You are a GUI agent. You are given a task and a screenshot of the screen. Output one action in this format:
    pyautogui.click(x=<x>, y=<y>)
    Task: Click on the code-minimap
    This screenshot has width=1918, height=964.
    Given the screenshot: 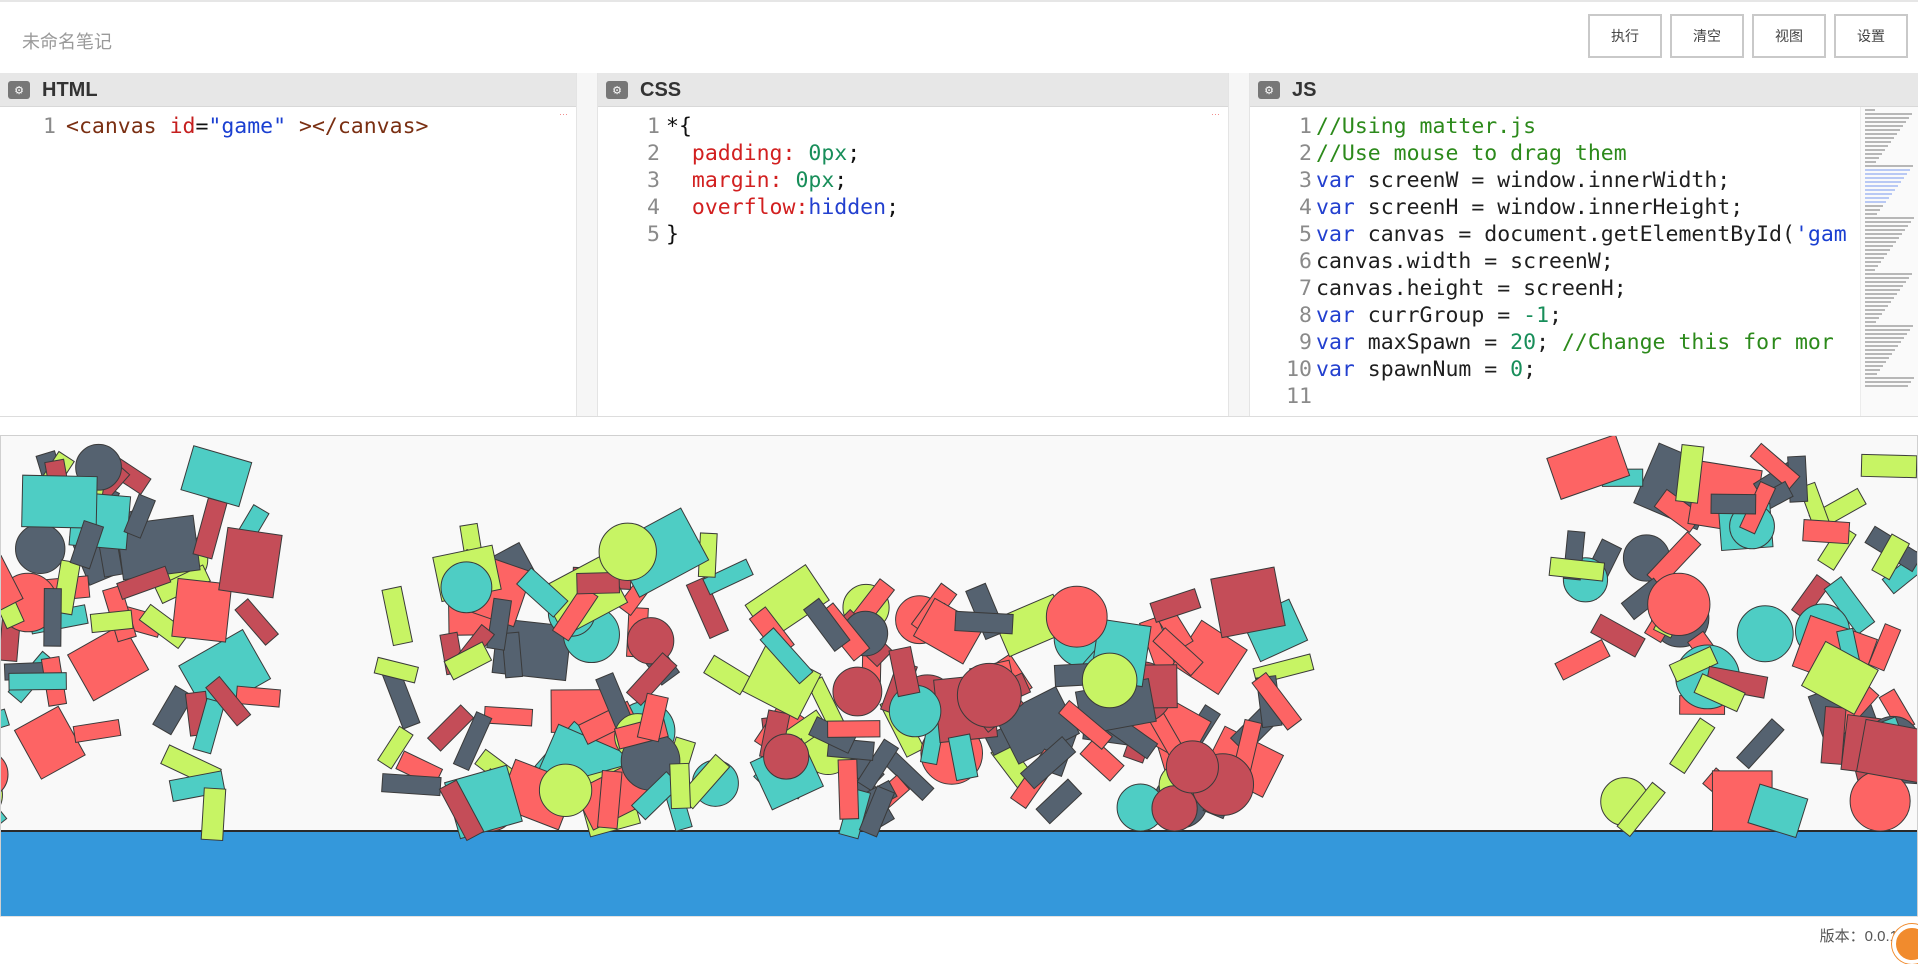 What is the action you would take?
    pyautogui.click(x=1889, y=261)
    